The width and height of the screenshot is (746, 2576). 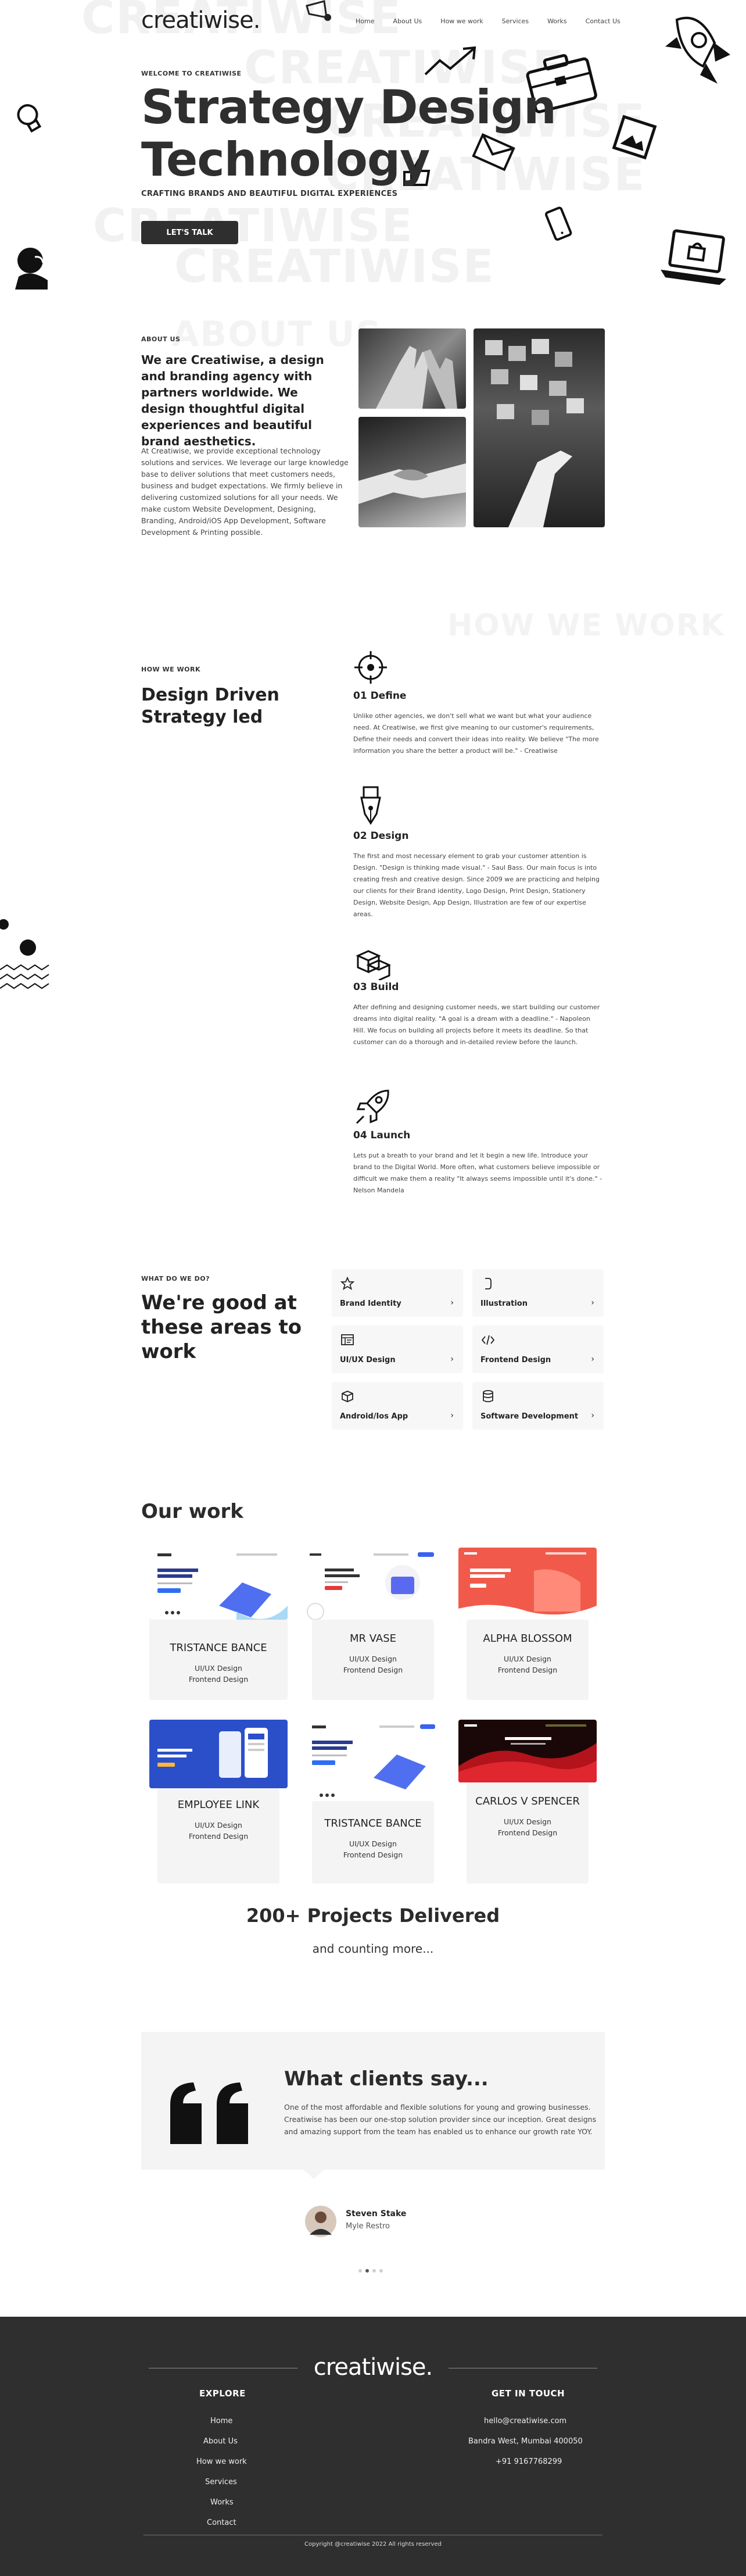 What do you see at coordinates (313, 2173) in the screenshot?
I see `speech-tail-shape` at bounding box center [313, 2173].